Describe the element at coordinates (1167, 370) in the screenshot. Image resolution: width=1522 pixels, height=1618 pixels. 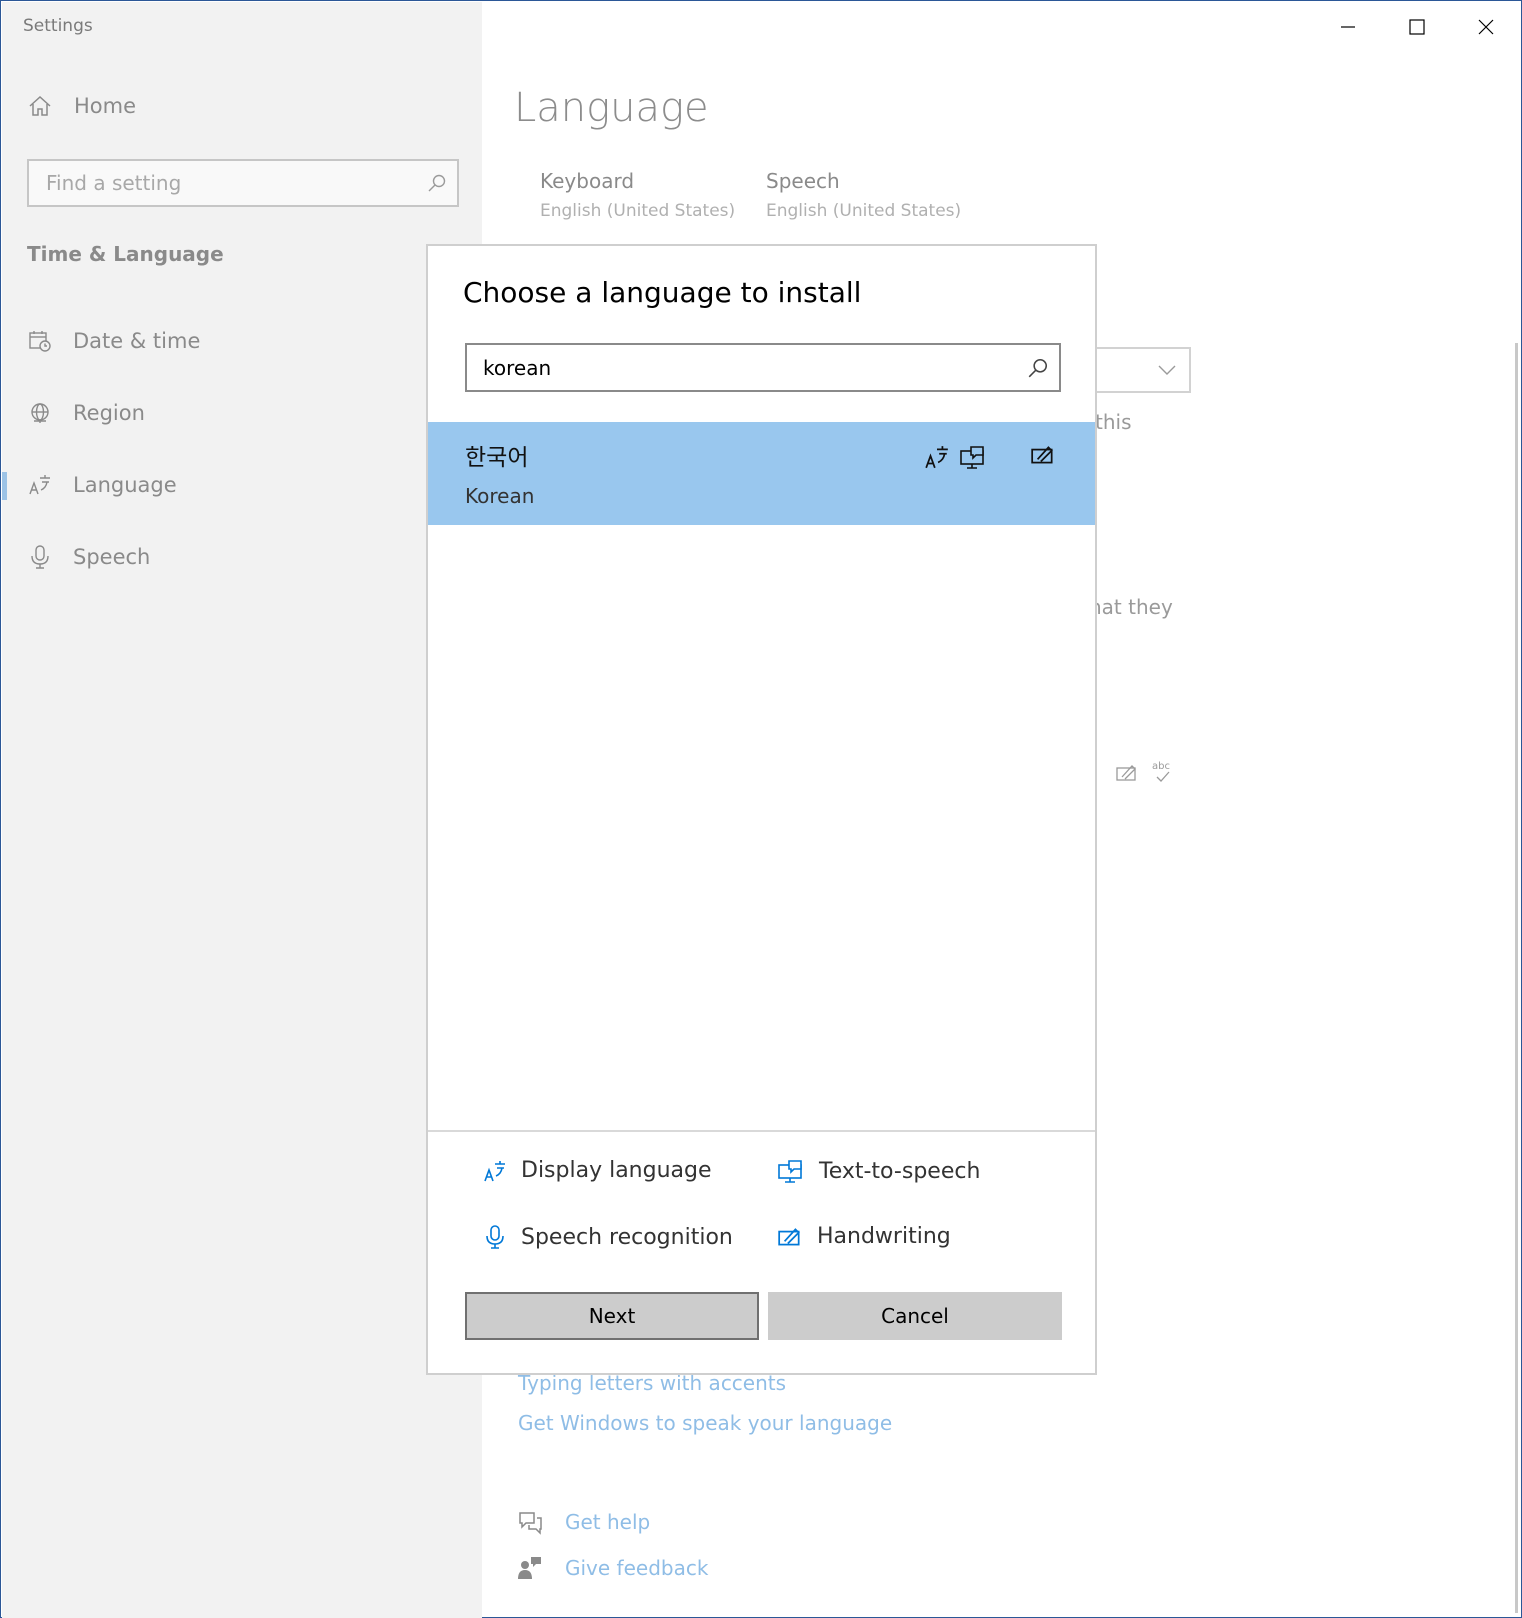
I see `chevron-down-icon` at that location.